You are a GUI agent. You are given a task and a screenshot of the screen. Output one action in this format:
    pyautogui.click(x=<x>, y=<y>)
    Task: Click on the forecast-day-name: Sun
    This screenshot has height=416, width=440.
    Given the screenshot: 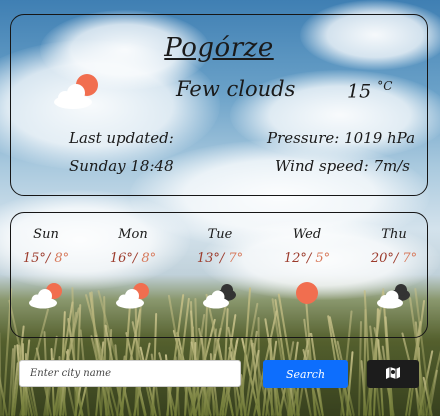 What is the action you would take?
    pyautogui.click(x=46, y=234)
    